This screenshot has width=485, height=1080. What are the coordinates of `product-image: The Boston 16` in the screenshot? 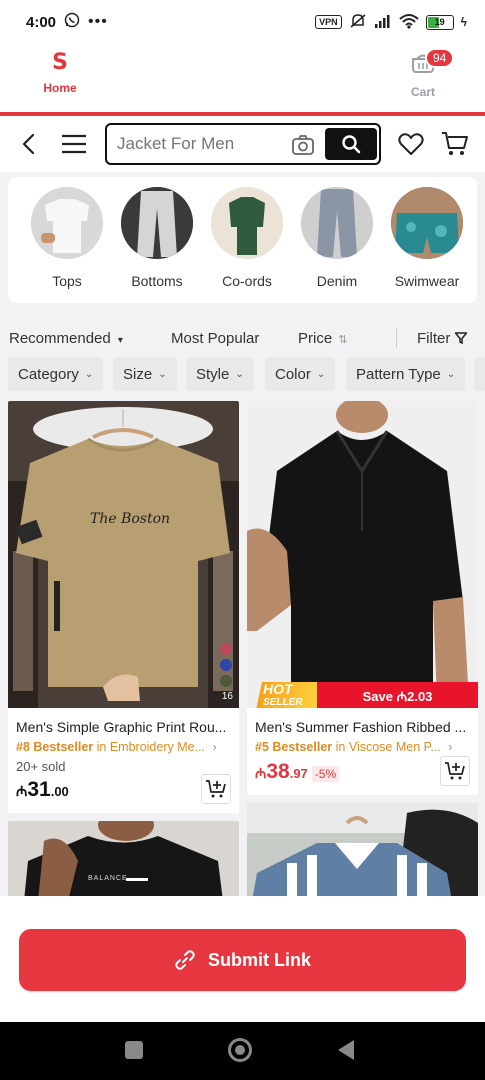 It's located at (123, 554).